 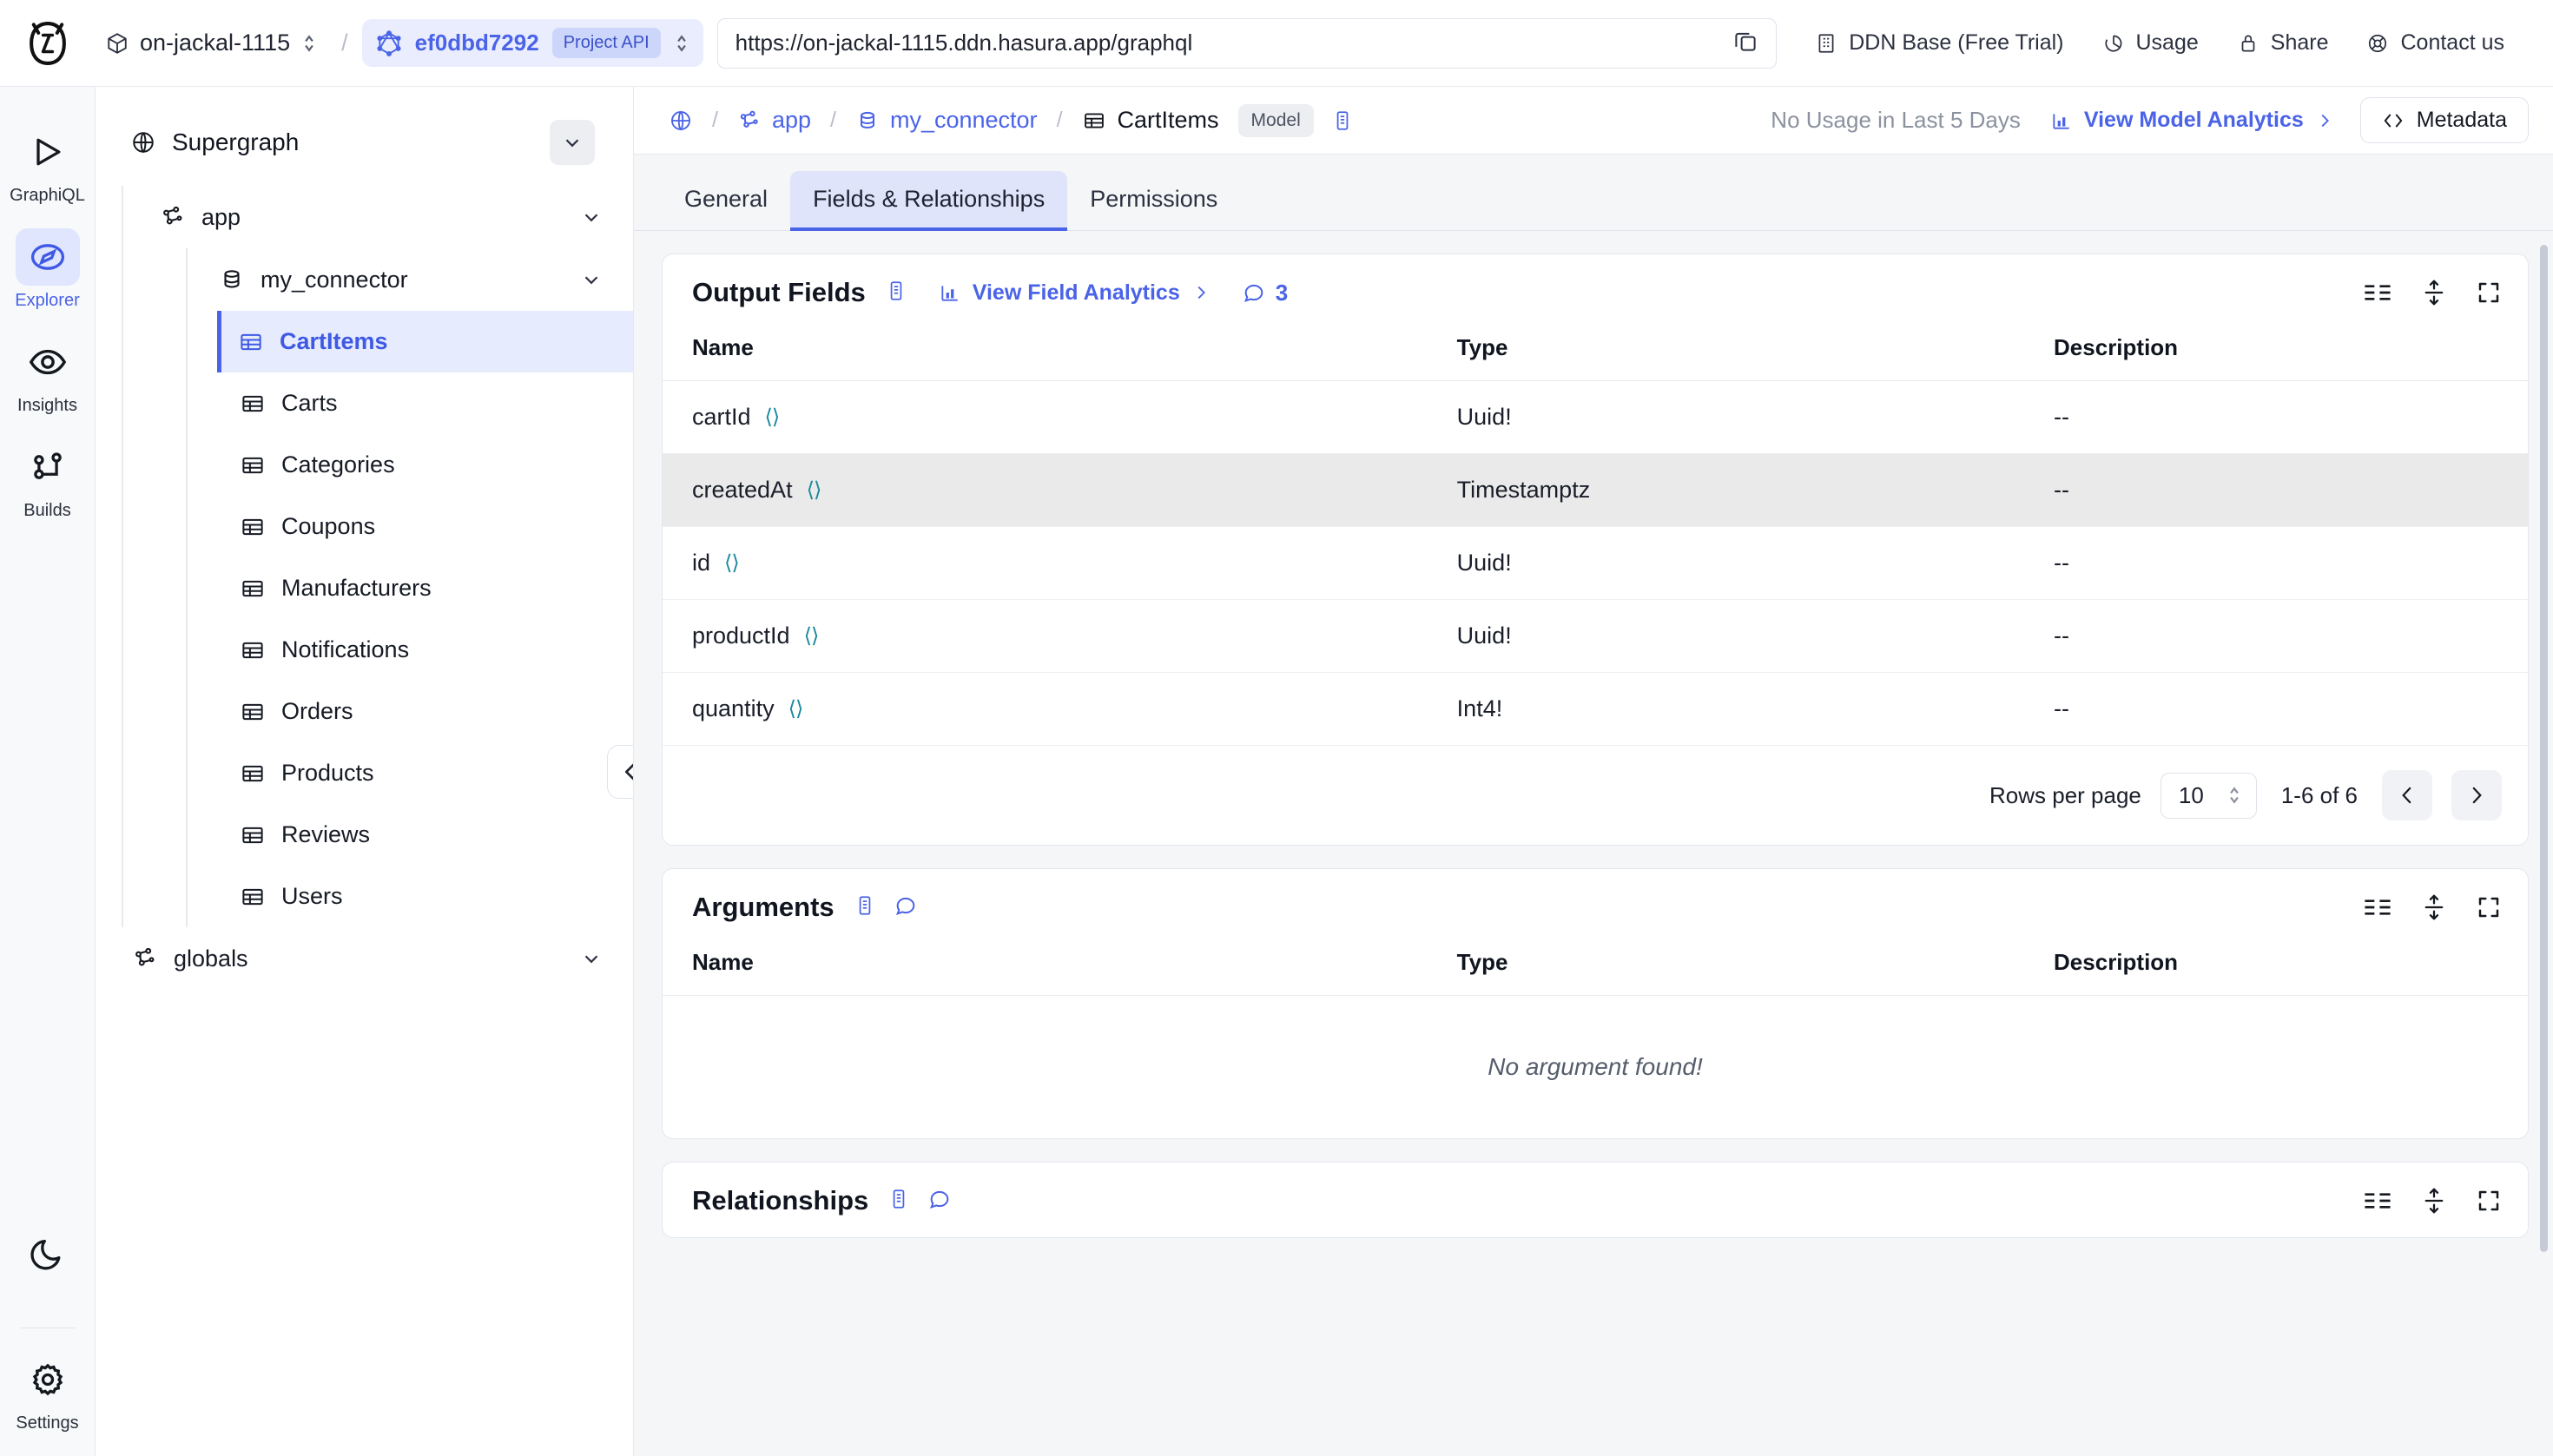 I want to click on rail-item-builds: Builds, so click(x=47, y=479).